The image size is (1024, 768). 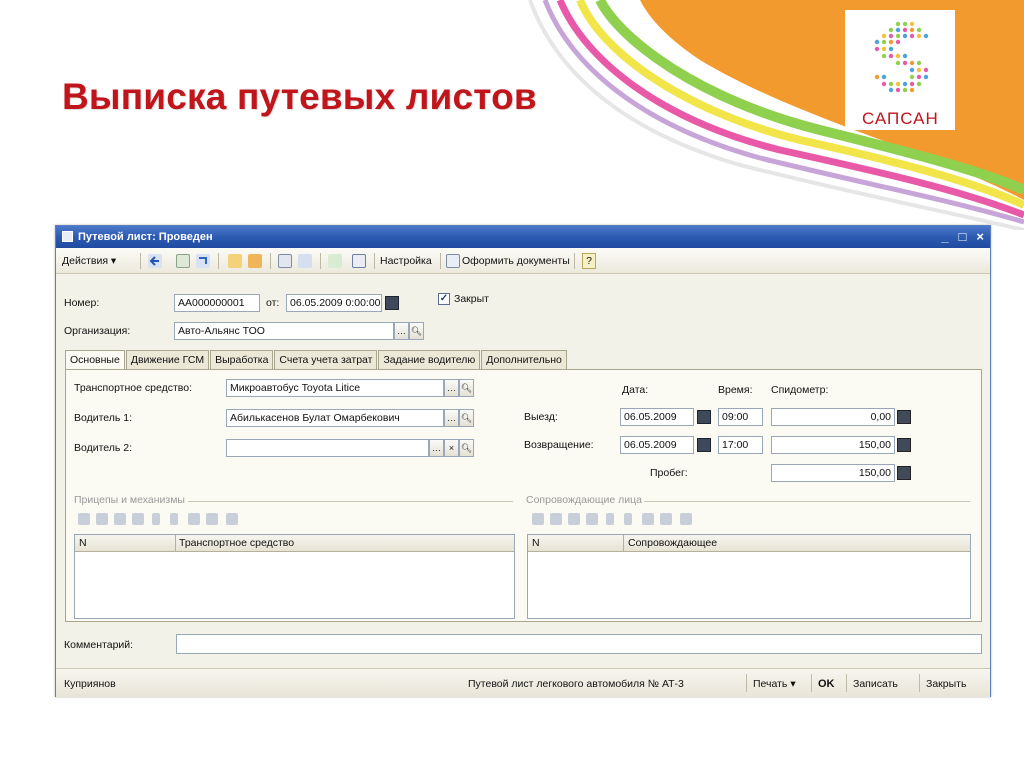 I want to click on date-column-label: Дата:, so click(x=635, y=390).